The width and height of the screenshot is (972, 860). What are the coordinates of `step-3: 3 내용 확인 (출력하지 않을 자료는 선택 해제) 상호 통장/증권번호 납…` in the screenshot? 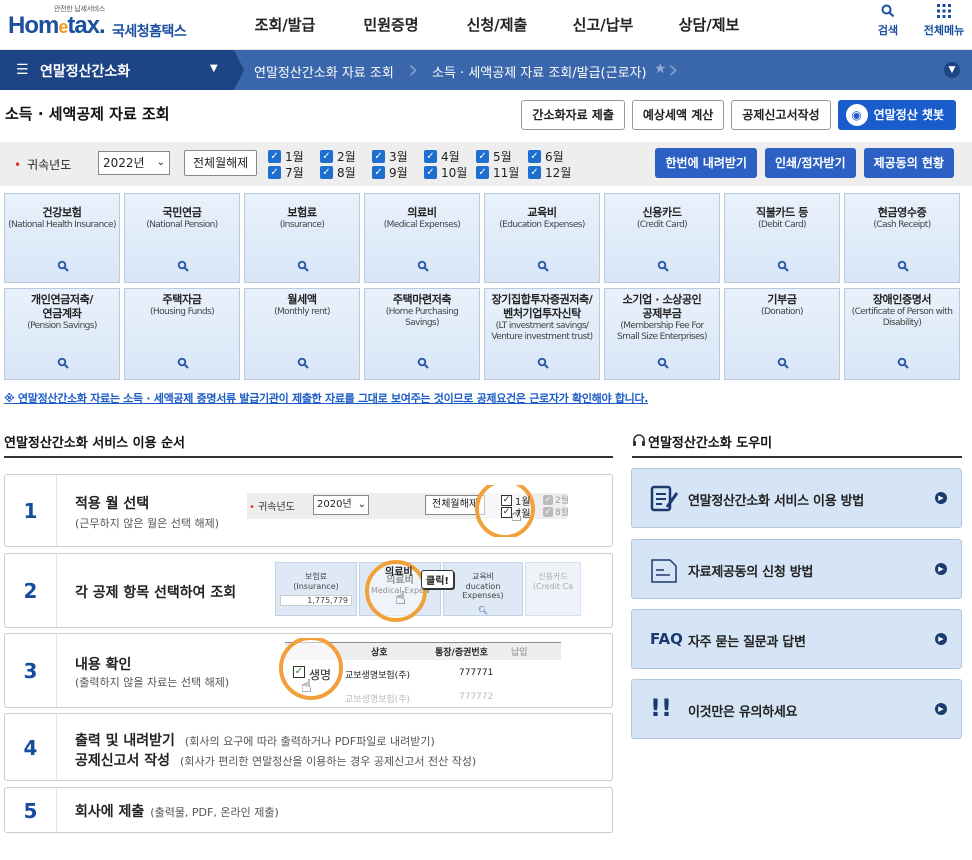 It's located at (308, 670).